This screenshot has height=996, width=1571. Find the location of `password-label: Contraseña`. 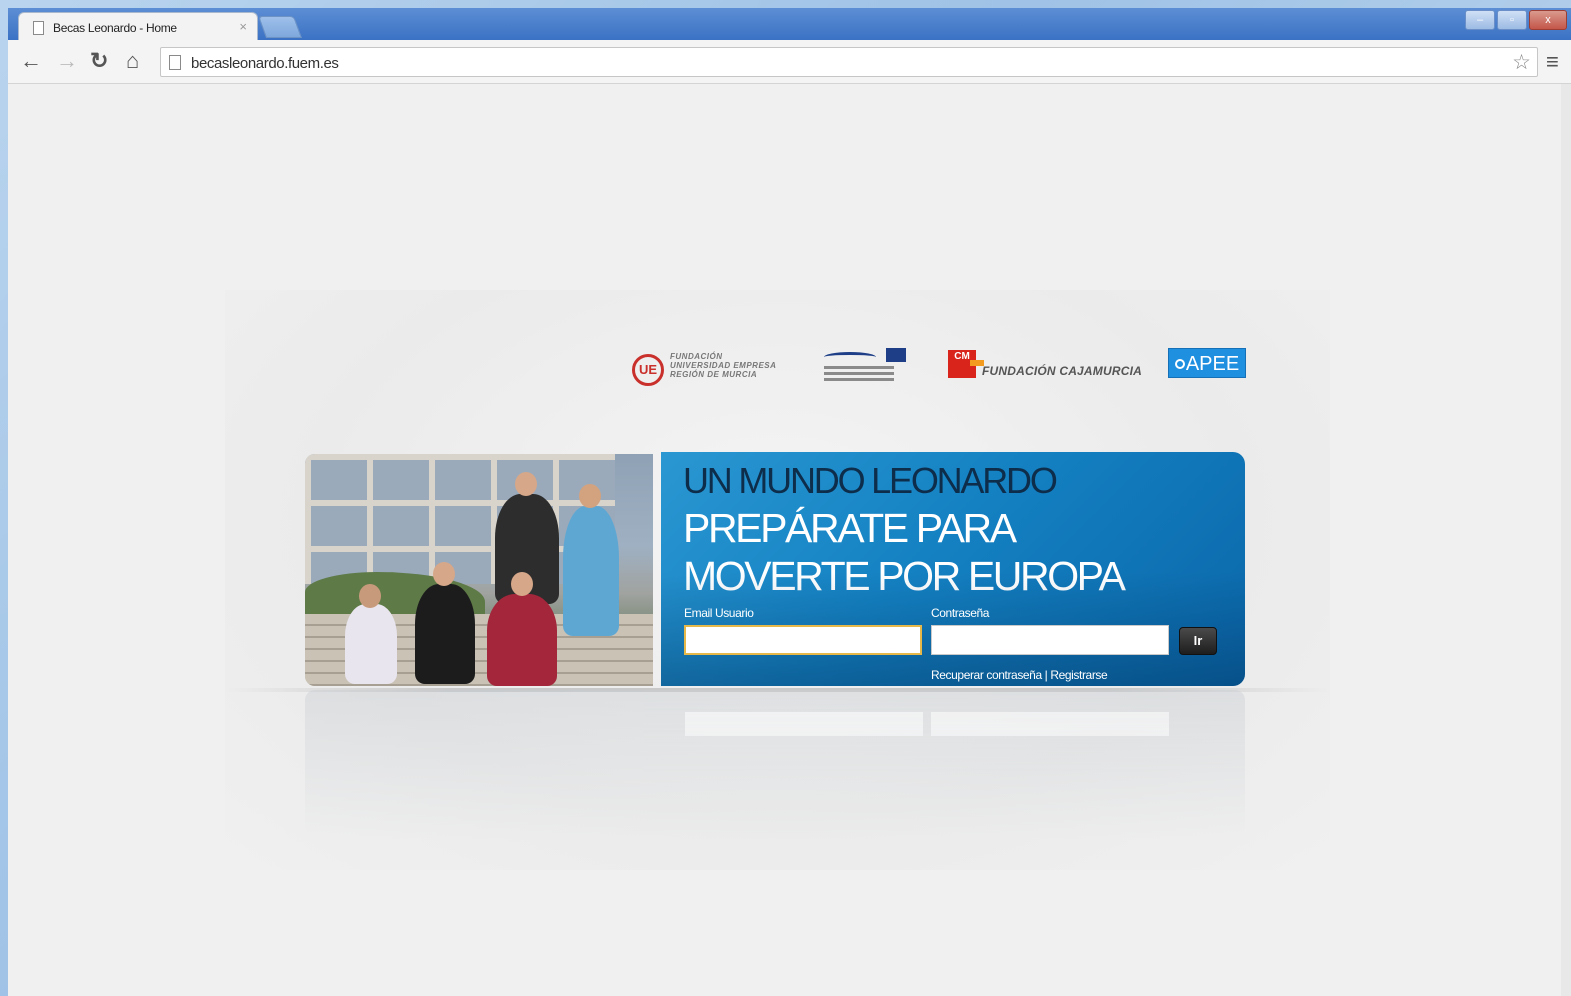

password-label: Contraseña is located at coordinates (960, 613).